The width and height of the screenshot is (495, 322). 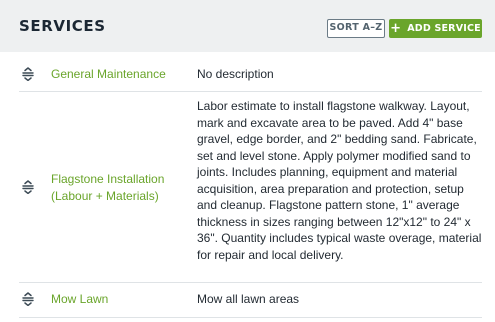 I want to click on sort-az-button: SORT A–Z, so click(x=356, y=28).